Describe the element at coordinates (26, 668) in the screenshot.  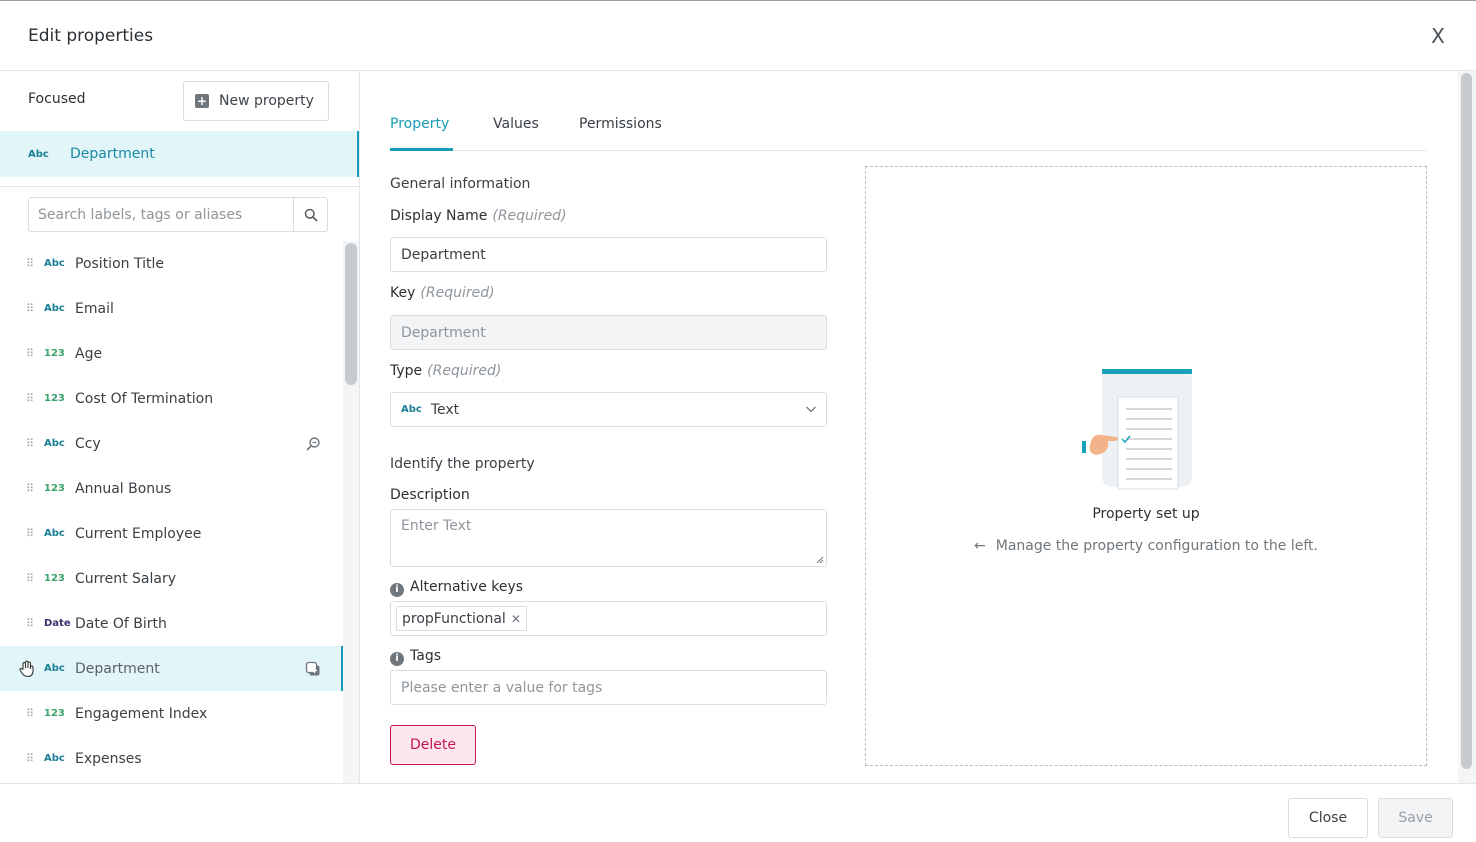
I see `grab-cursor-icon` at that location.